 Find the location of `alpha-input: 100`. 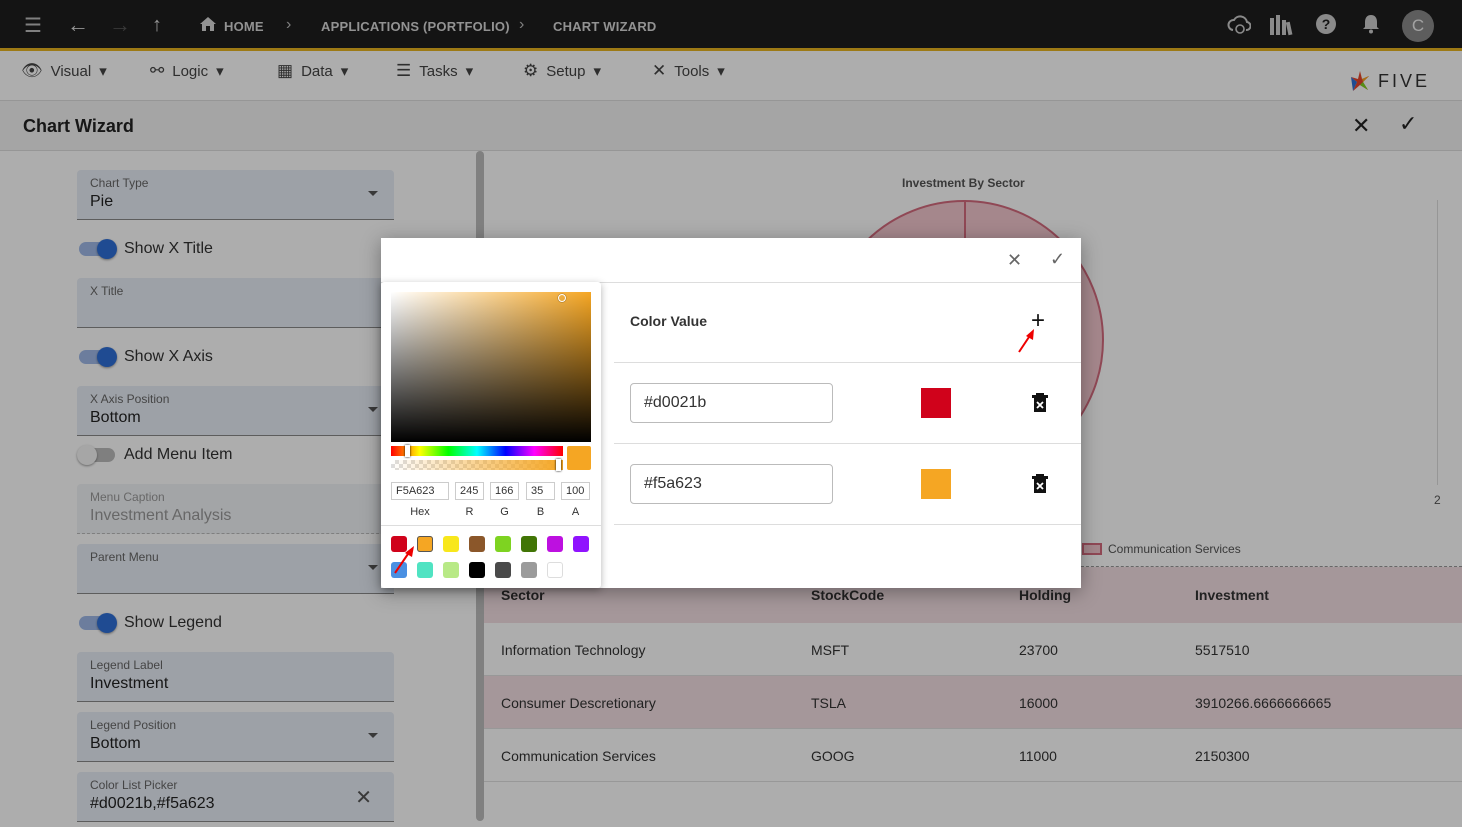

alpha-input: 100 is located at coordinates (575, 491).